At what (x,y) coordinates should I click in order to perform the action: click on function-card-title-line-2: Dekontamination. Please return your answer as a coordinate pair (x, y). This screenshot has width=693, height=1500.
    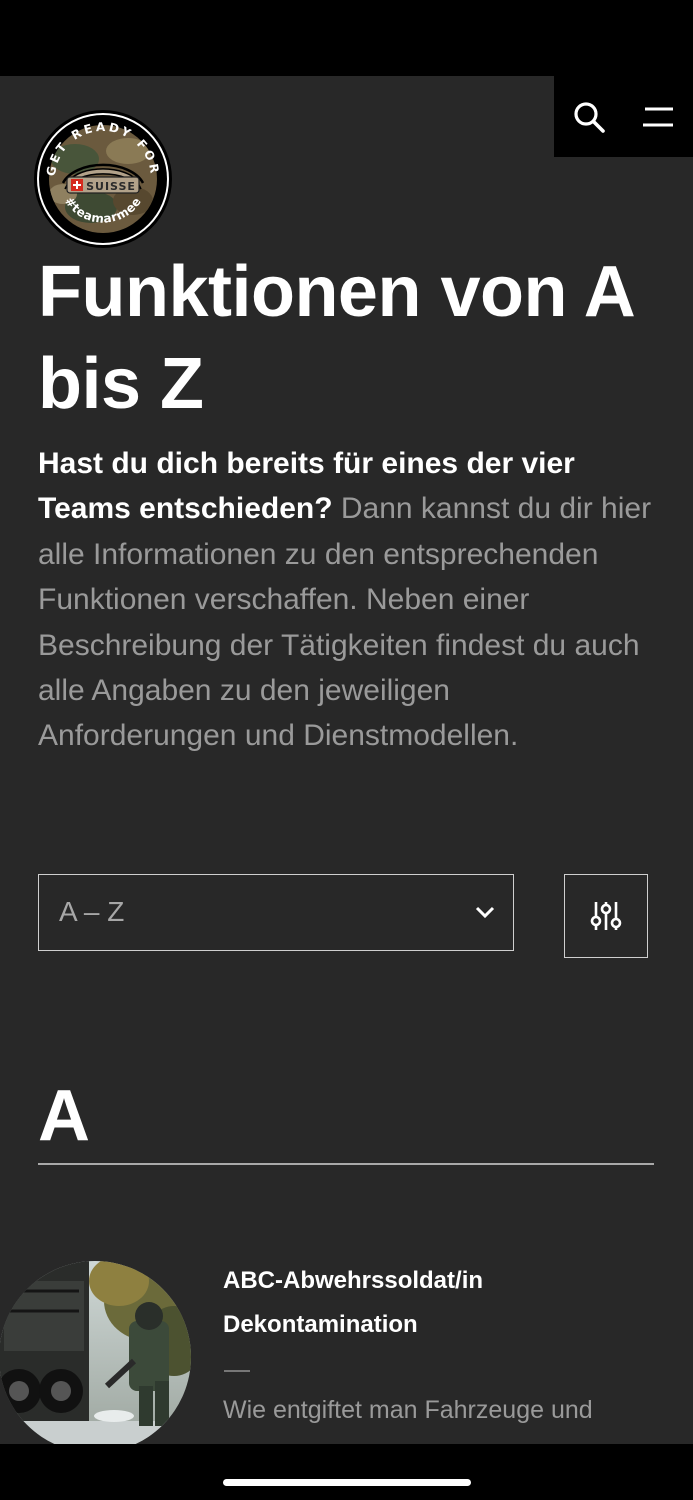
    Looking at the image, I should click on (320, 1324).